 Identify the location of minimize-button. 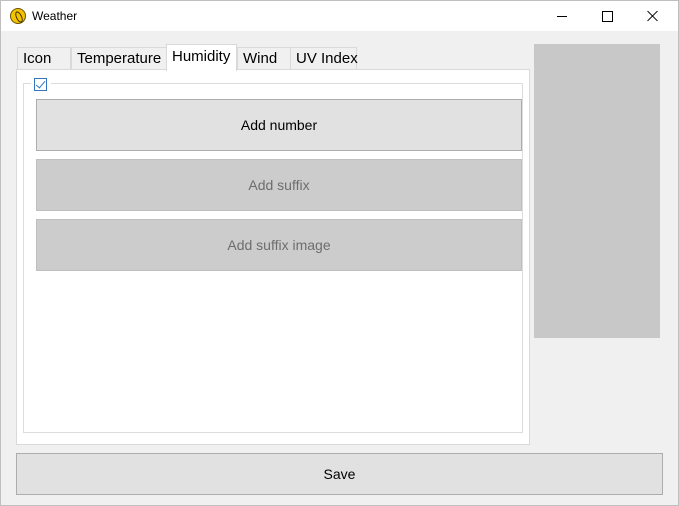
(562, 16).